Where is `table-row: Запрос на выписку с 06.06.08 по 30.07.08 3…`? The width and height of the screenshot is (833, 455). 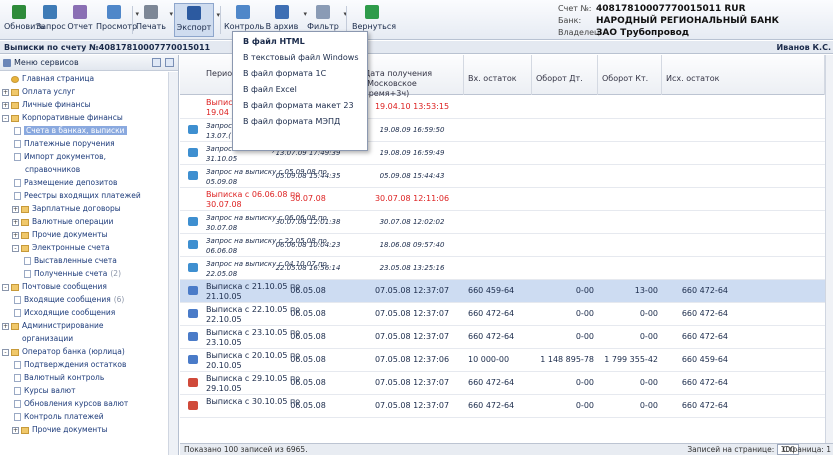
table-row: Запрос на выписку с 06.06.08 по 30.07.08 3… is located at coordinates (502, 222).